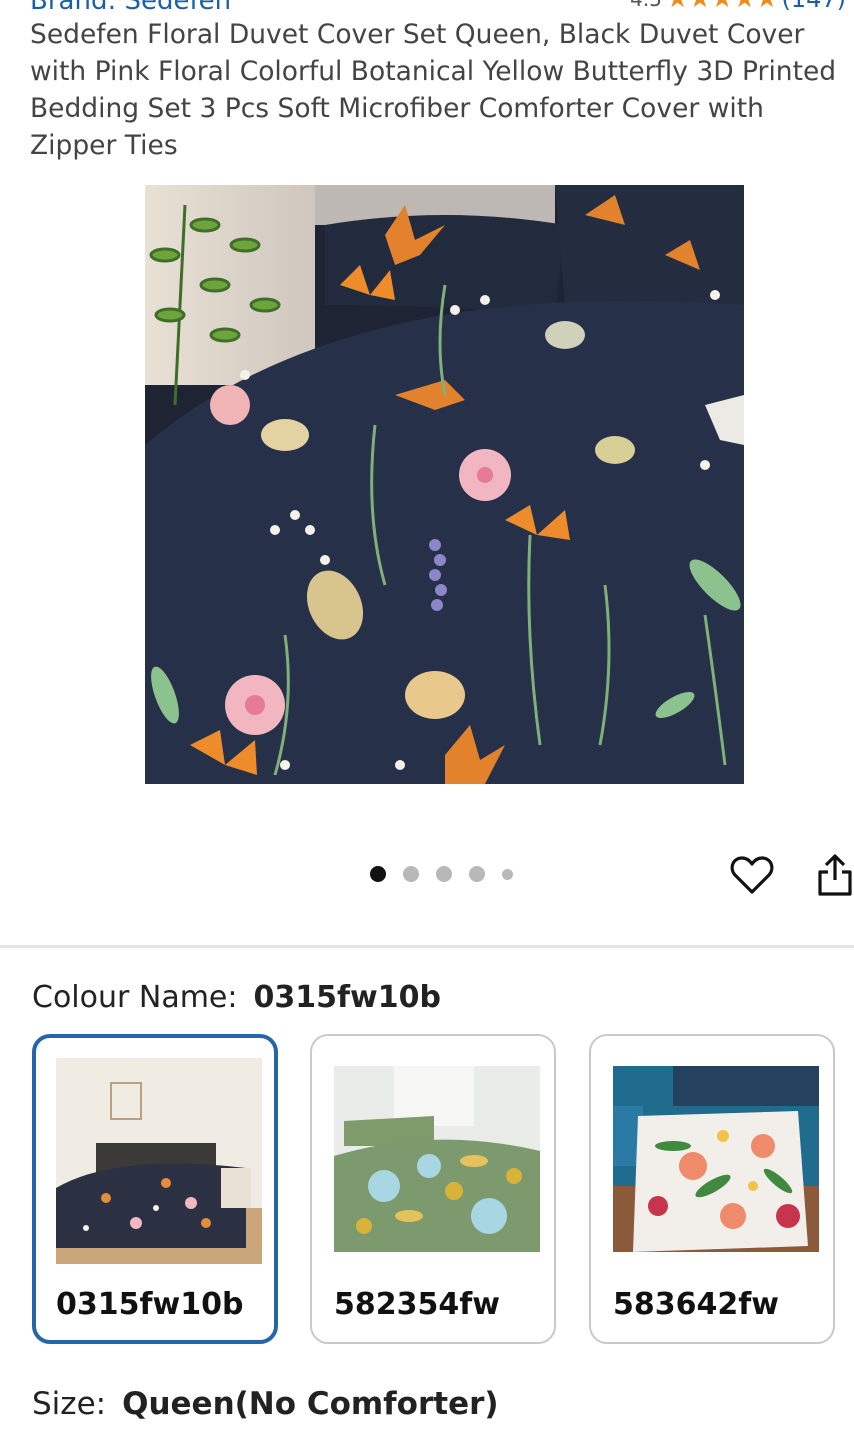 The width and height of the screenshot is (854, 1440). I want to click on size-row: Size: Queen(No Comforter), so click(265, 1404).